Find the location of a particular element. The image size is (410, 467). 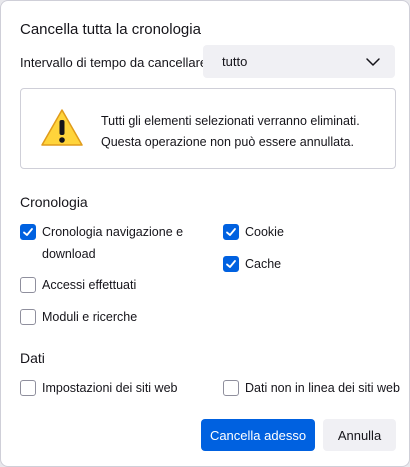

cancel-button: Annulla is located at coordinates (359, 435).